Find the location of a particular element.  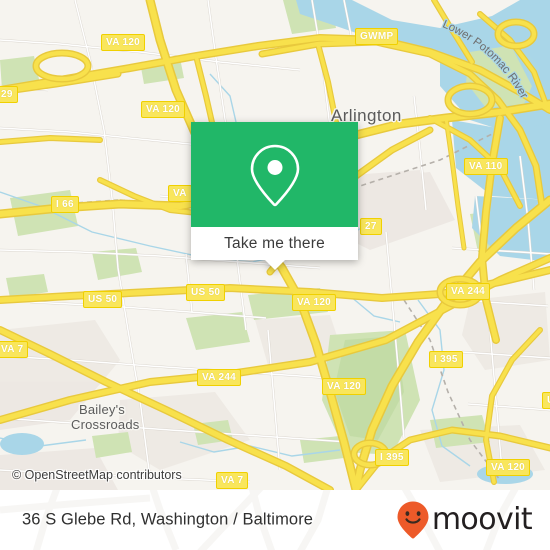

popup-pin-area is located at coordinates (274, 174).